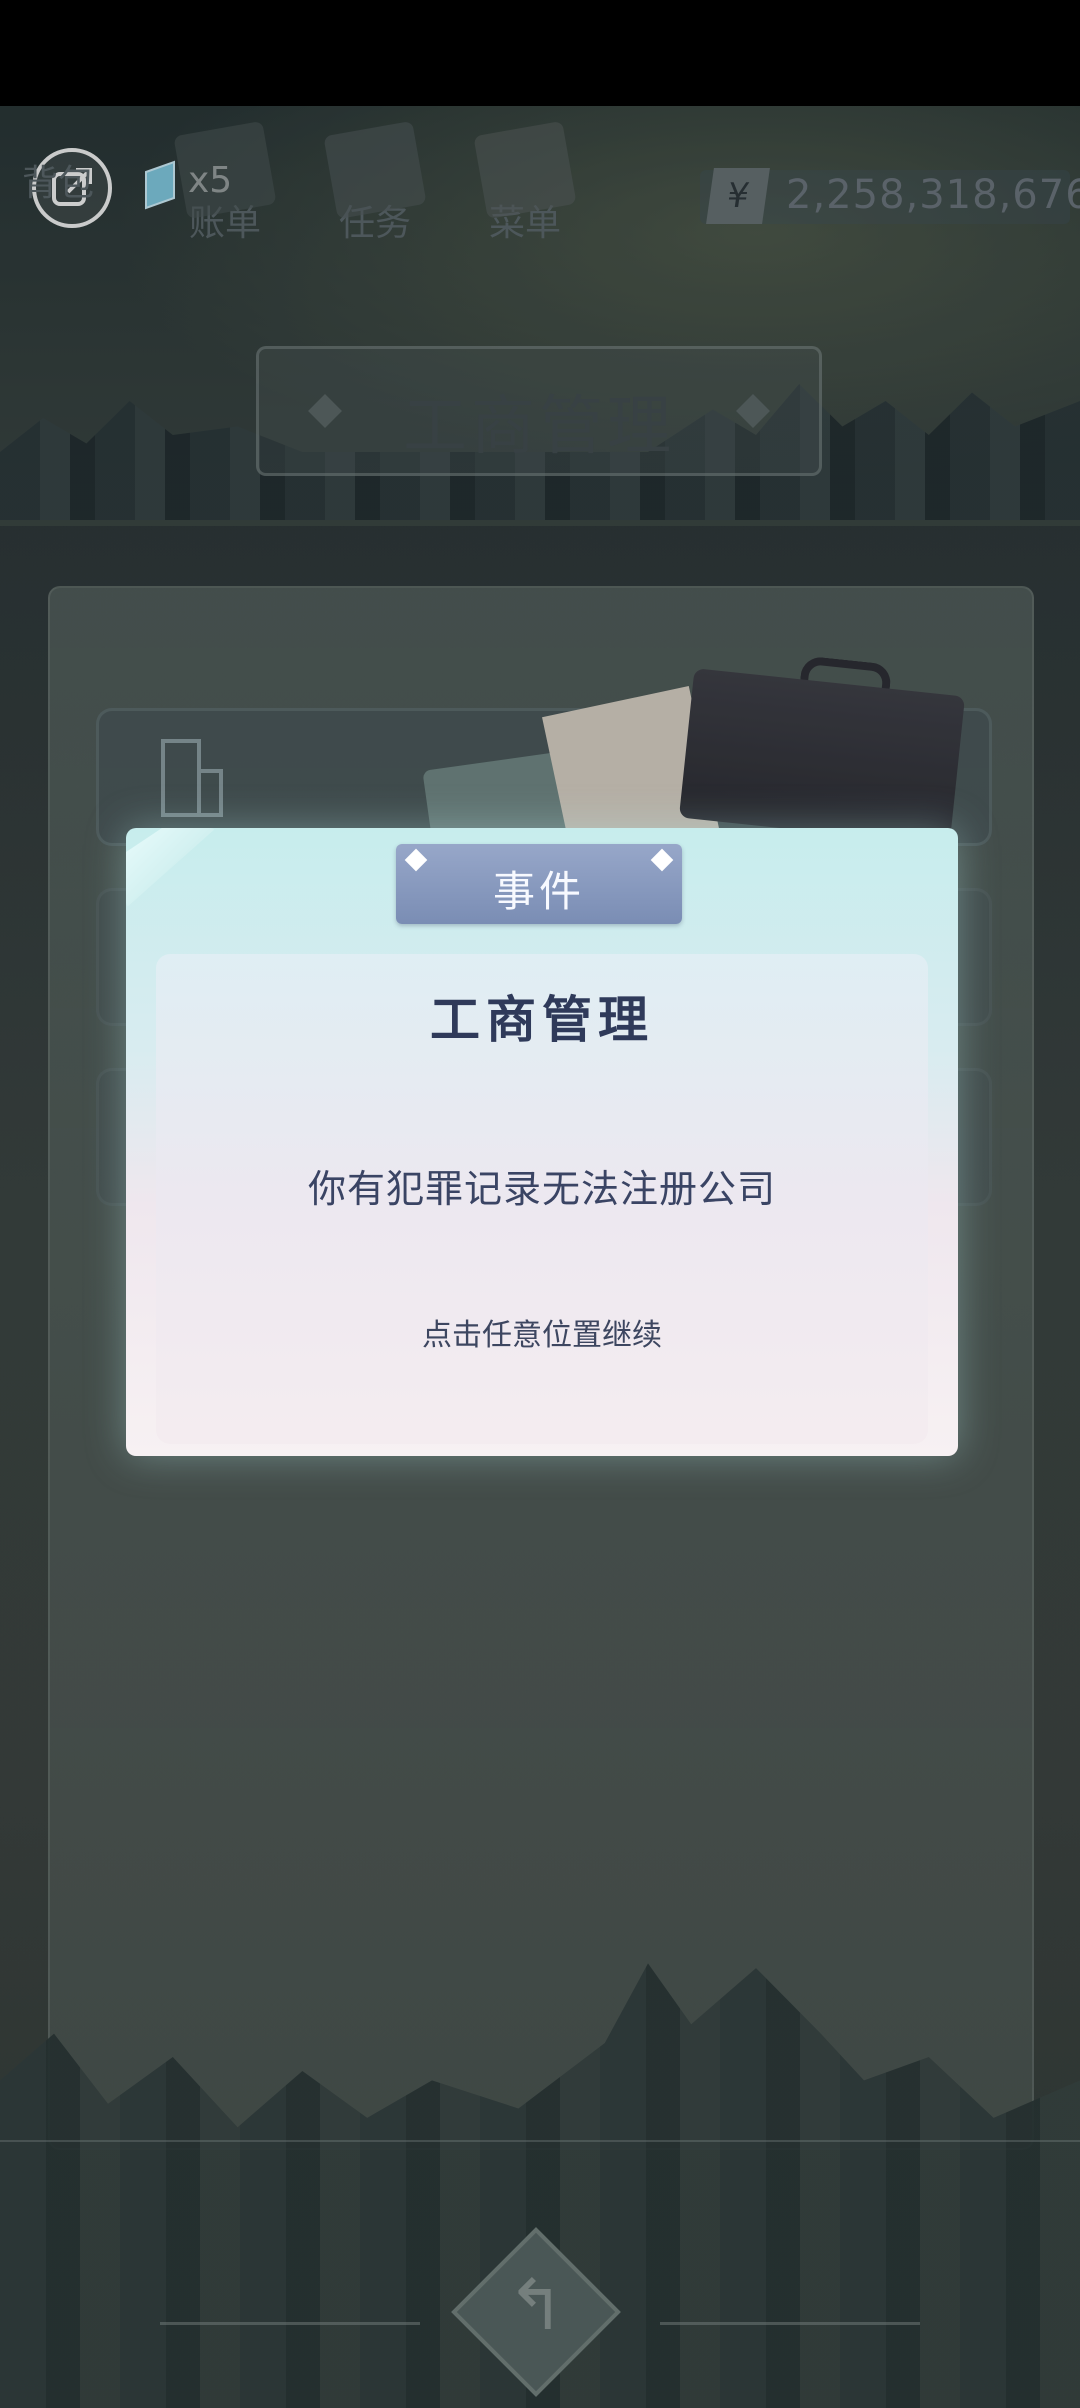 This screenshot has width=1080, height=2408. What do you see at coordinates (542, 1020) in the screenshot?
I see `dialog-title: 工商管理` at bounding box center [542, 1020].